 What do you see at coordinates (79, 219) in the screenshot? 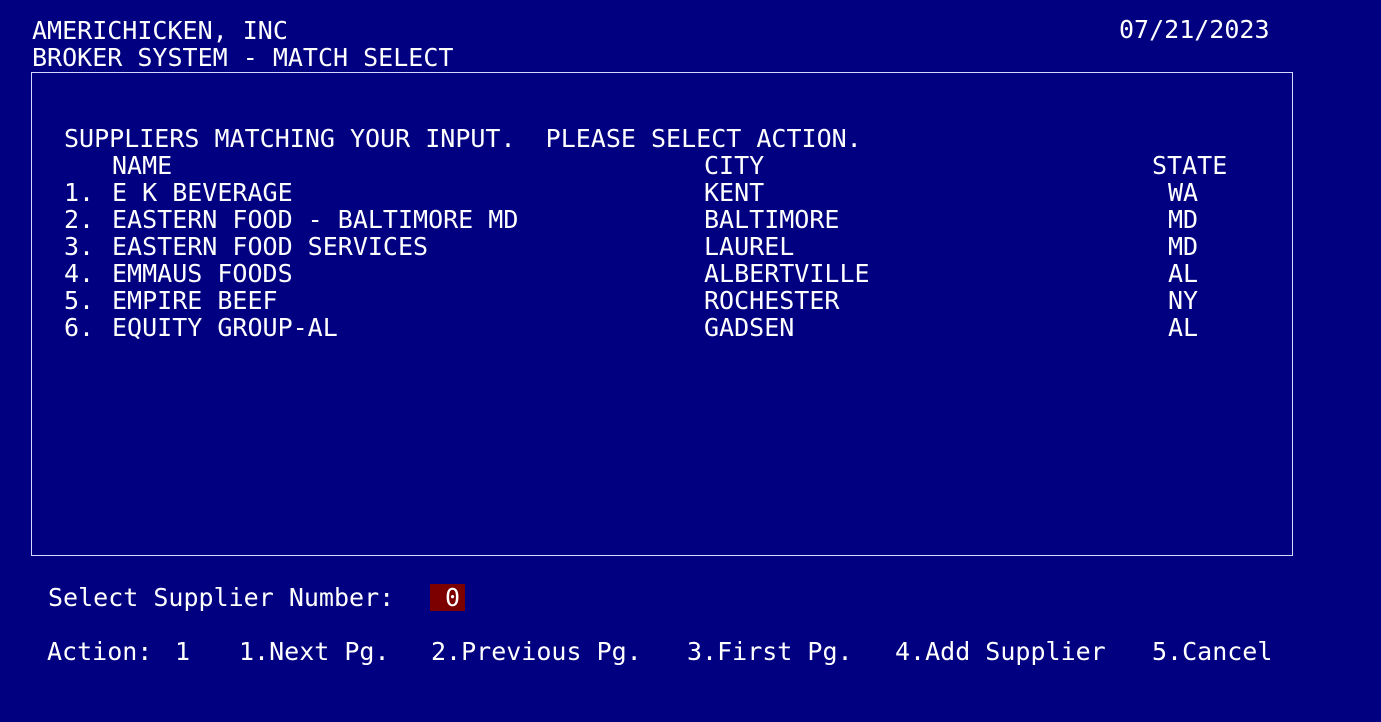
I see `supplier-row-number: 2.` at bounding box center [79, 219].